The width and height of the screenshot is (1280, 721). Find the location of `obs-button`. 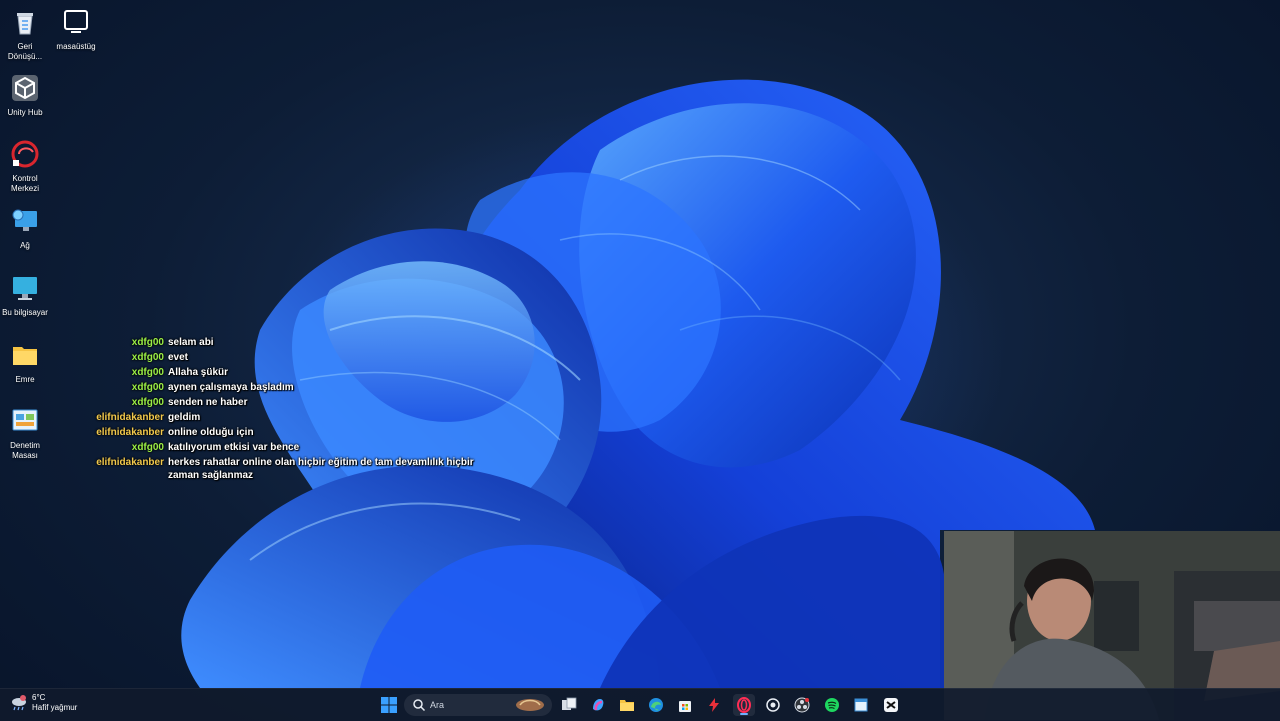

obs-button is located at coordinates (802, 705).